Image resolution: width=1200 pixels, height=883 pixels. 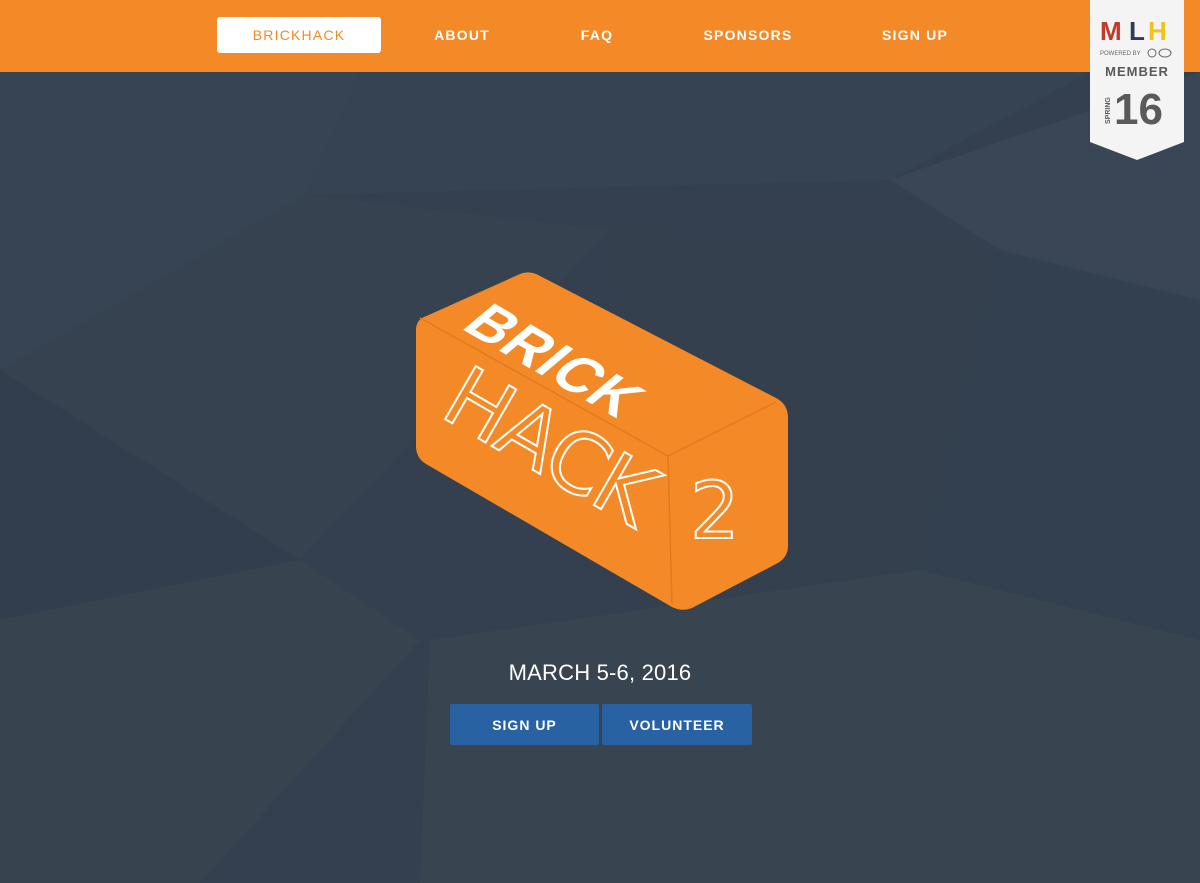 I want to click on mlh-year-text: 16, so click(x=1138, y=109).